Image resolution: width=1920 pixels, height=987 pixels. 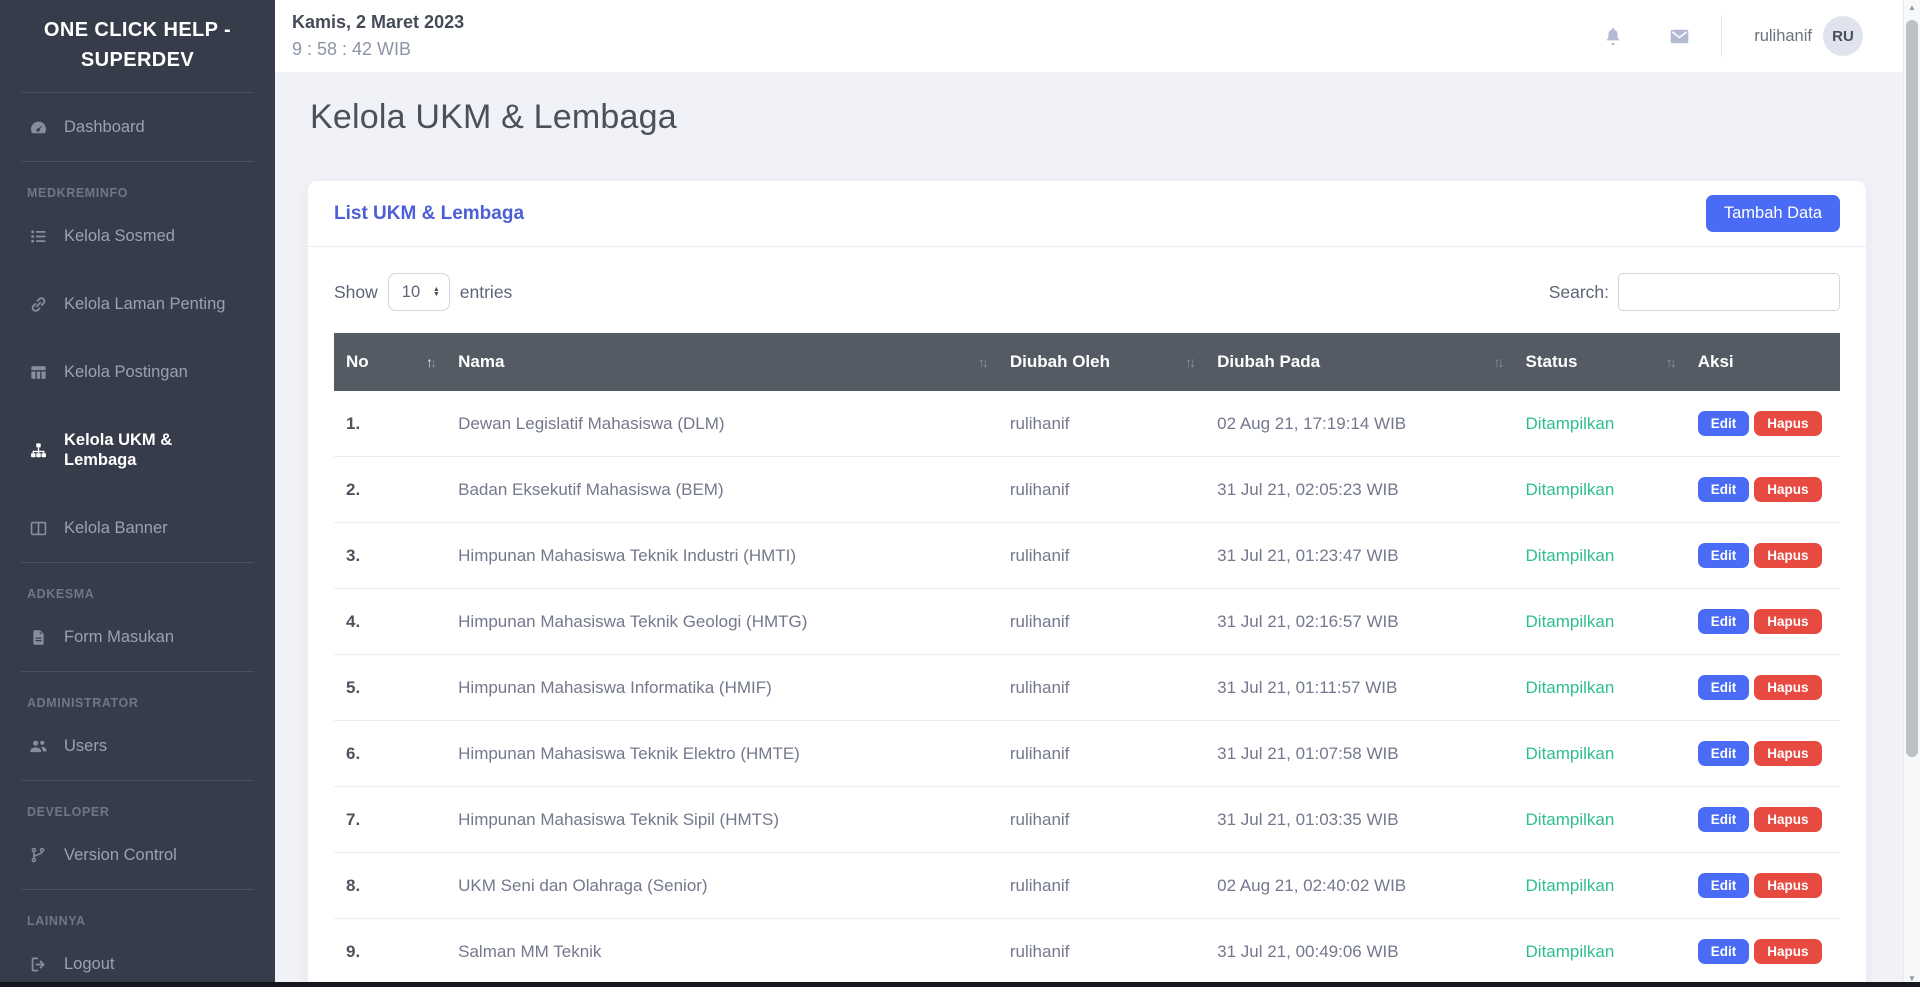 I want to click on scroll-up-icon: ▲, so click(x=1912, y=7).